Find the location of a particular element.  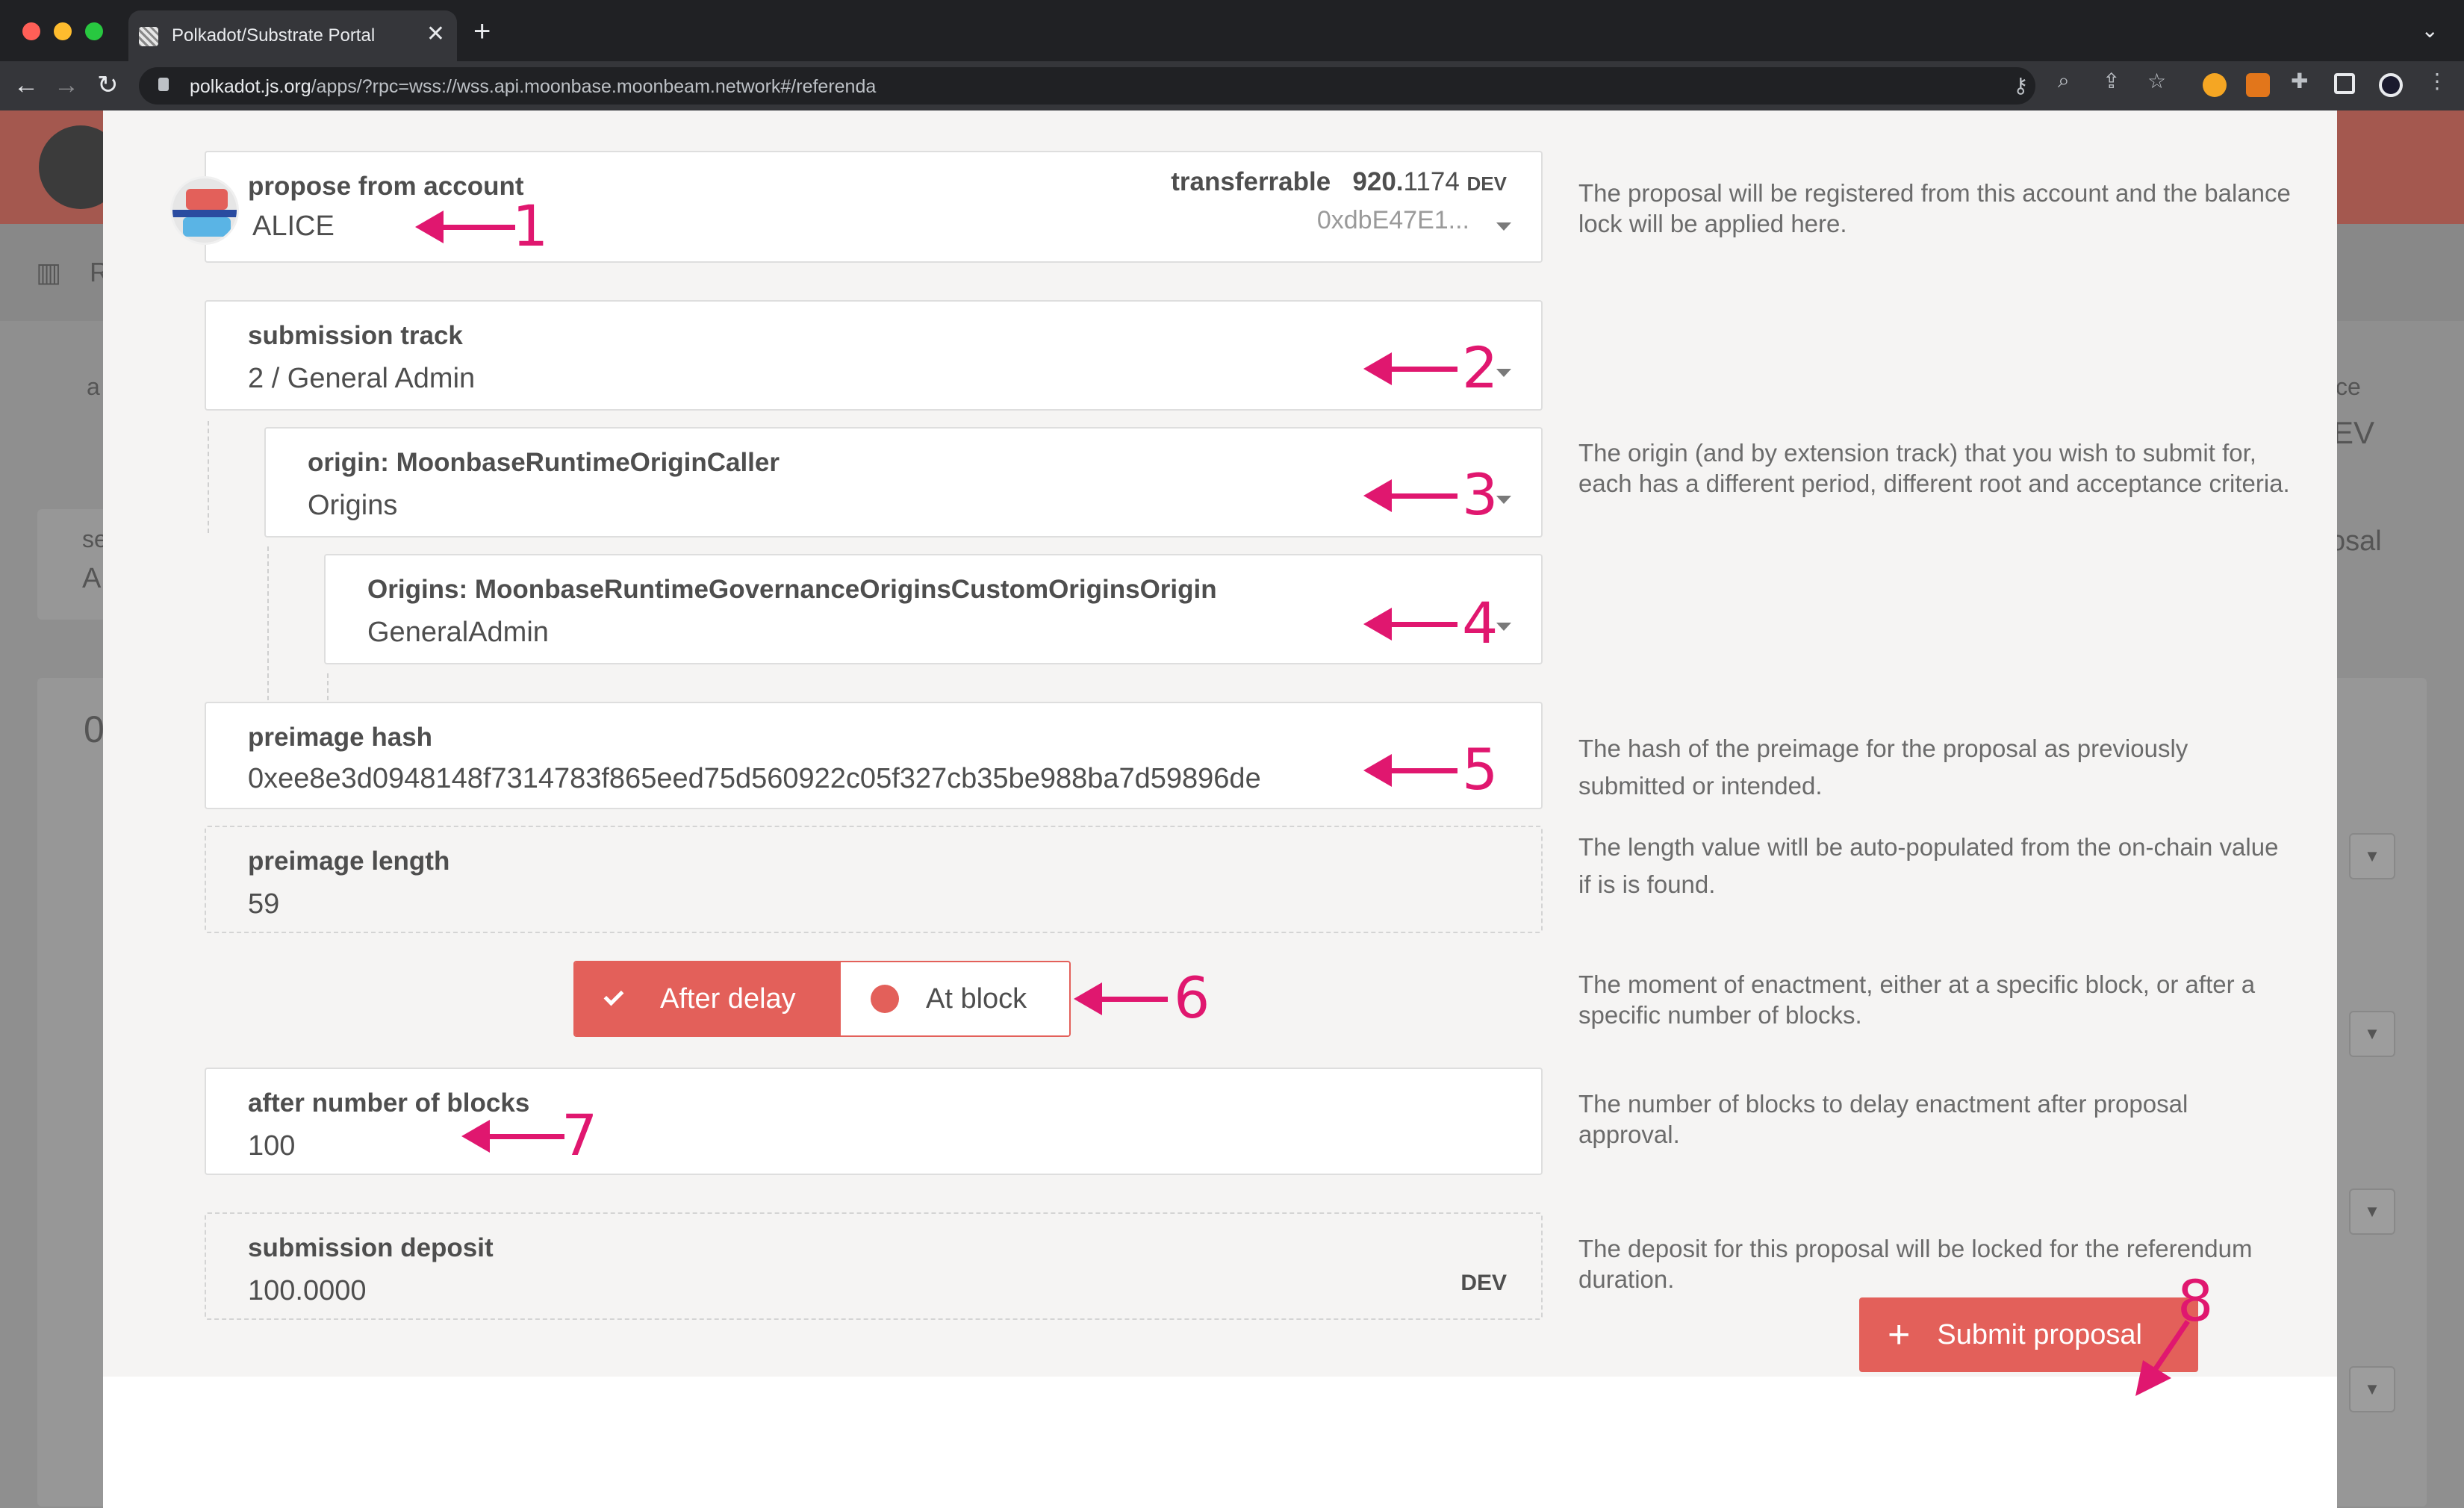

at-block-option: At block is located at coordinates (955, 998).